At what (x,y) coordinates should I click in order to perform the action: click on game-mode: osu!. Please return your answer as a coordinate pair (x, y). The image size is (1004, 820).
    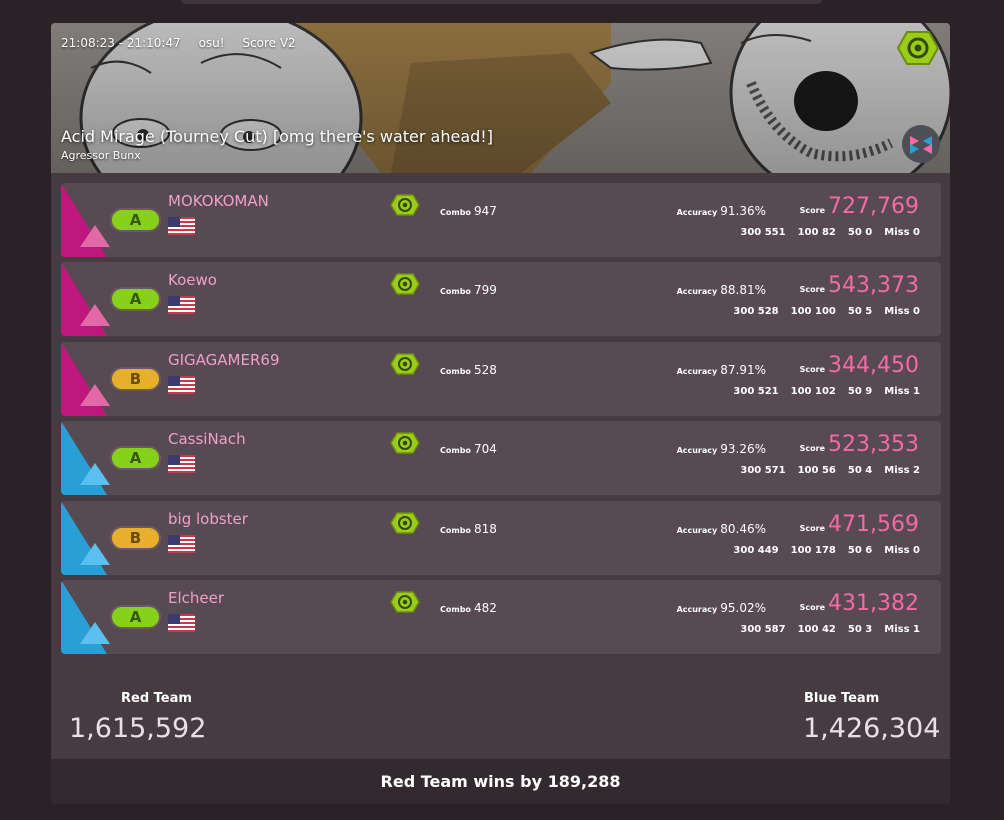
    Looking at the image, I should click on (211, 43).